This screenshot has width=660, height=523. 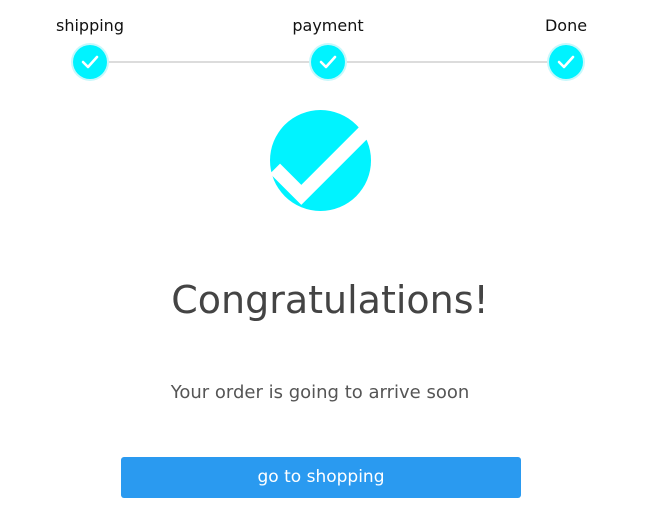 I want to click on step-label-done: Done, so click(x=566, y=25).